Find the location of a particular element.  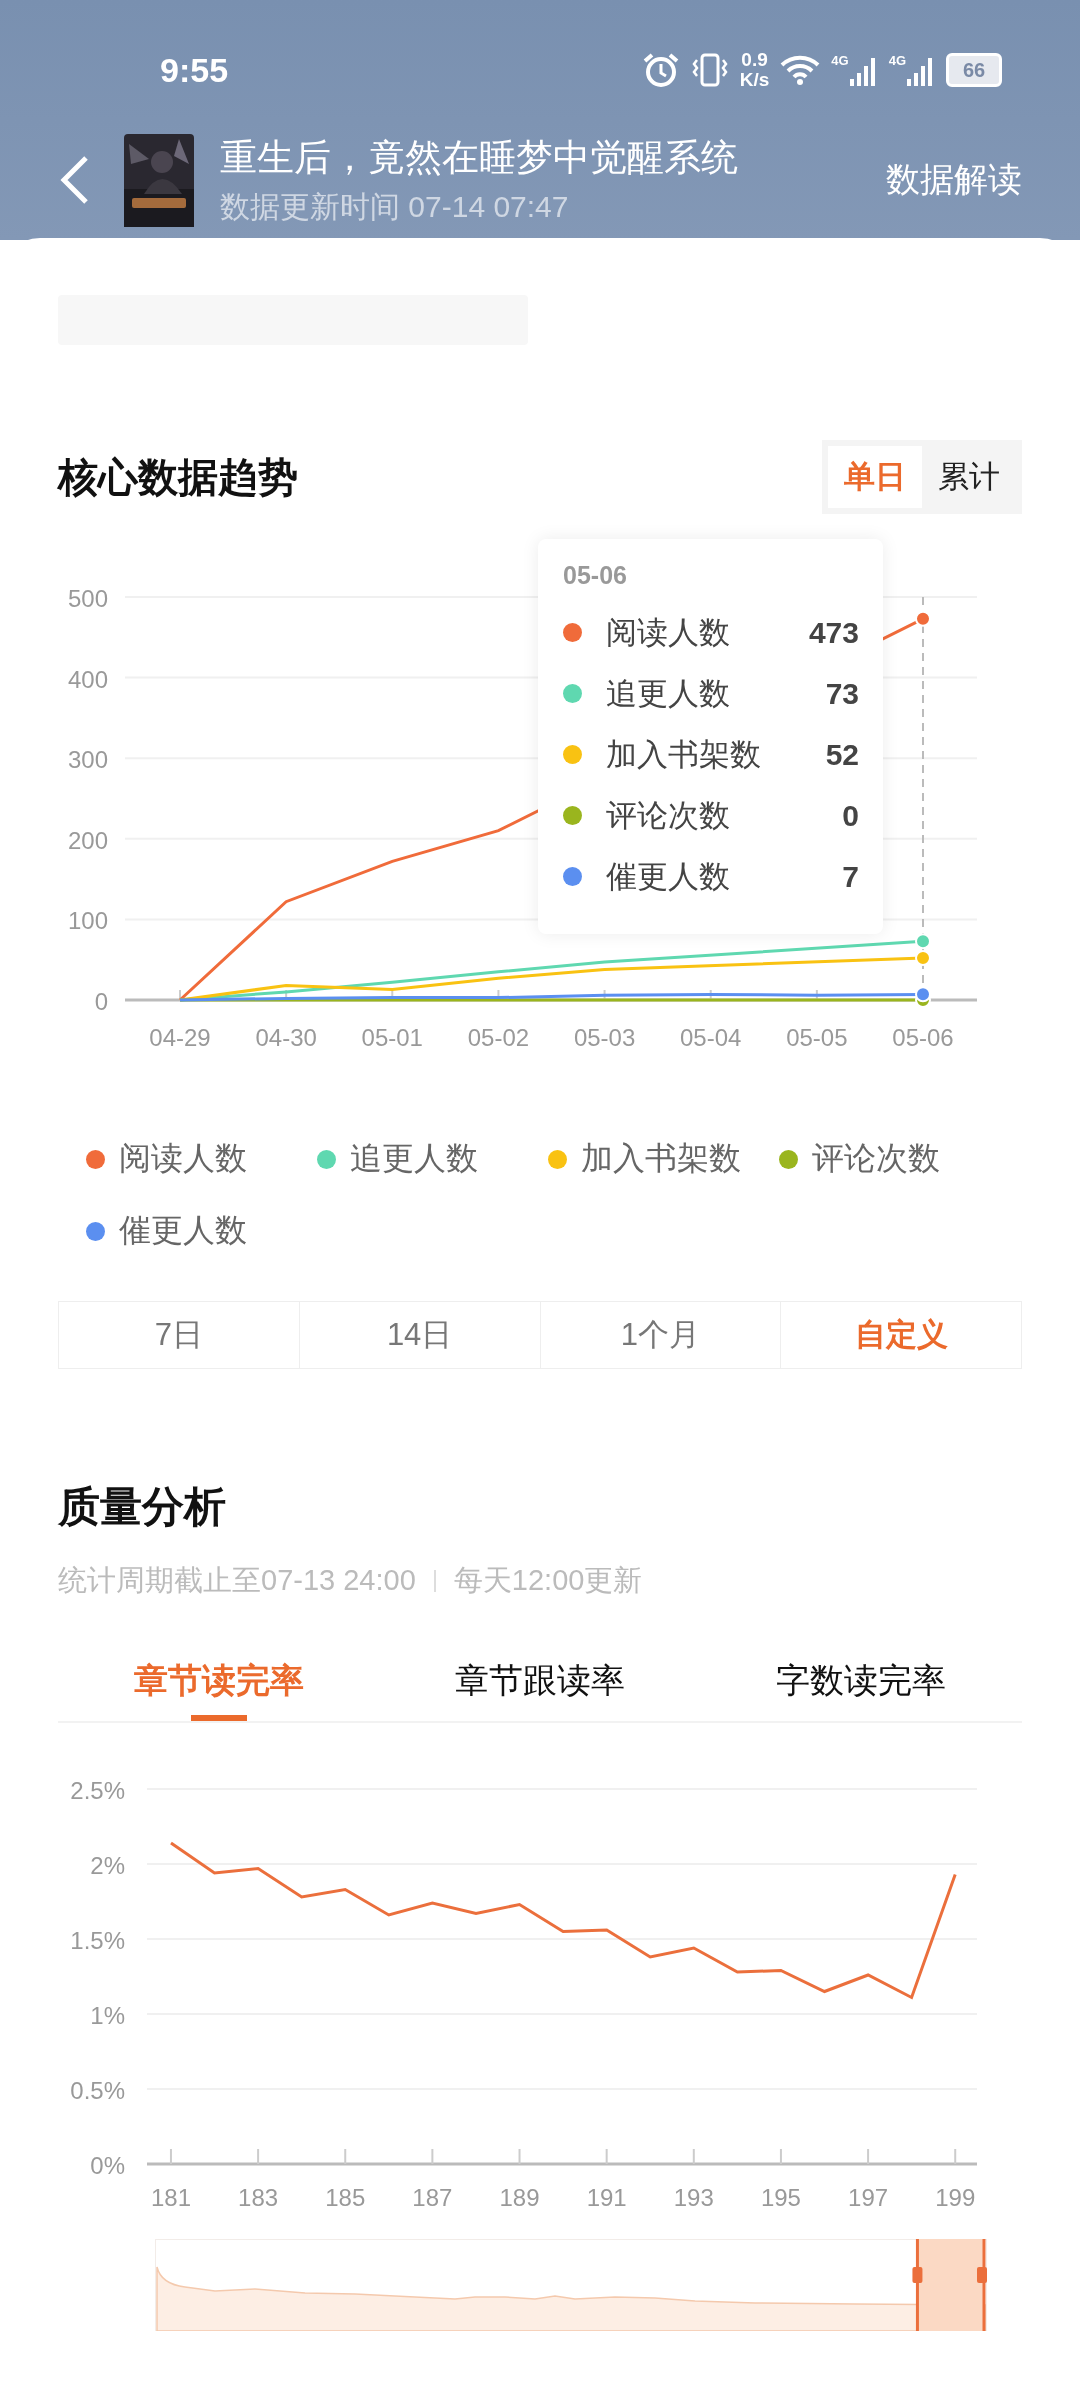

x-axis-label: 04-29 is located at coordinates (180, 1037).